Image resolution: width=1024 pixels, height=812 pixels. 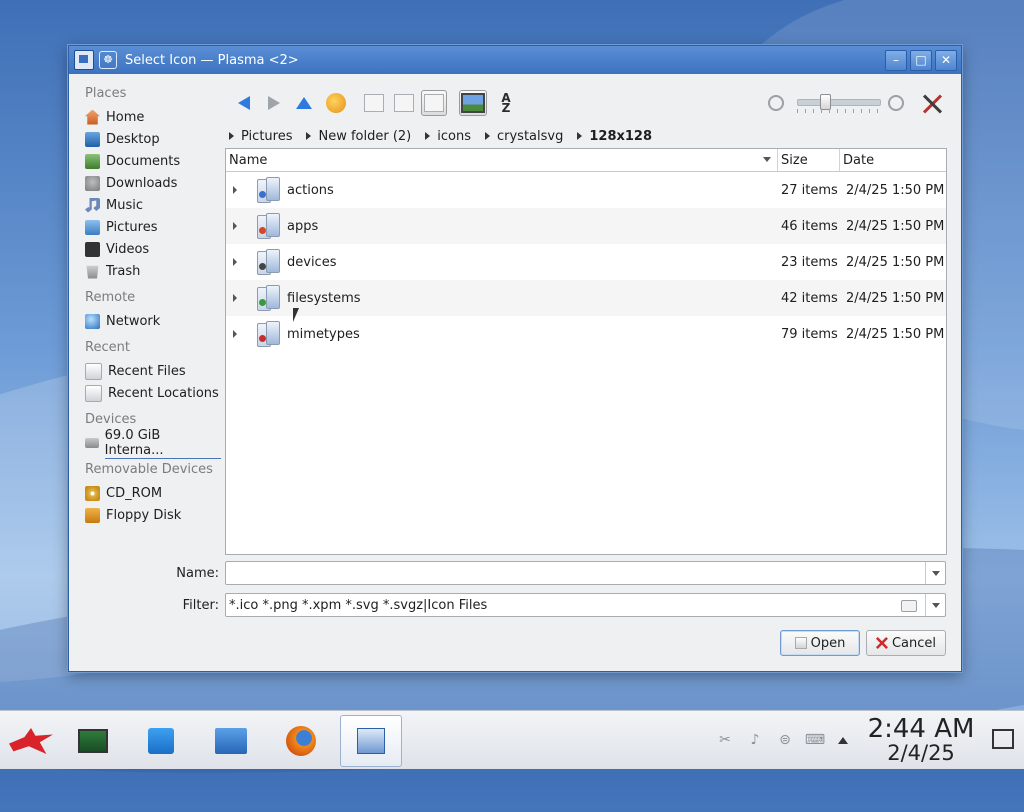 What do you see at coordinates (506, 103) in the screenshot?
I see `sort-button: AZ` at bounding box center [506, 103].